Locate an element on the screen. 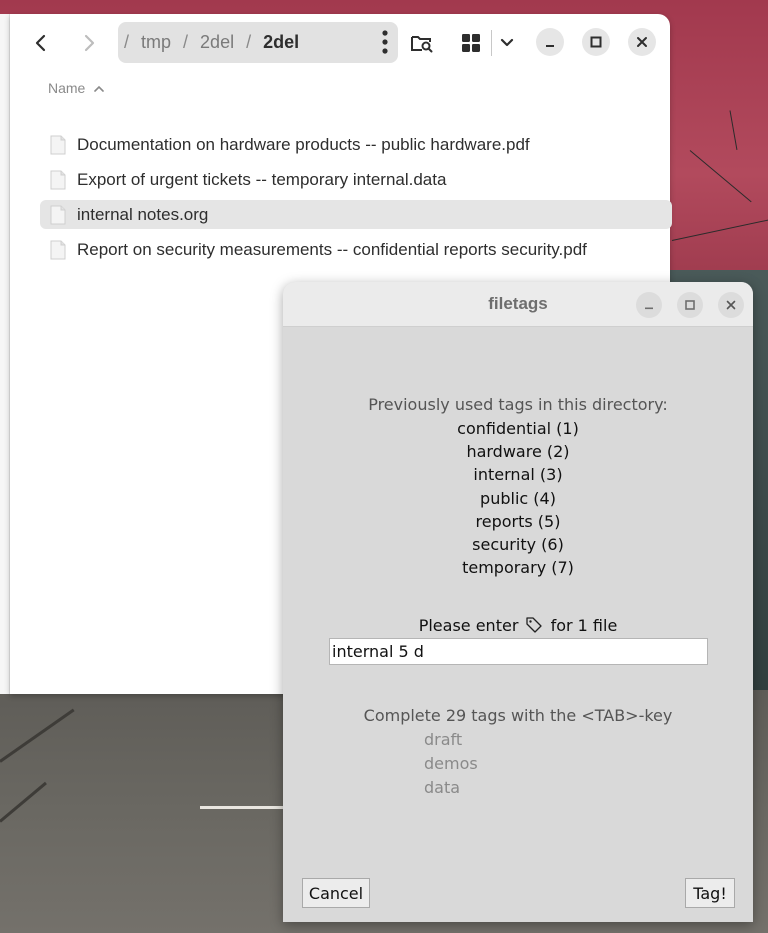  tag-button: Tag! is located at coordinates (710, 893).